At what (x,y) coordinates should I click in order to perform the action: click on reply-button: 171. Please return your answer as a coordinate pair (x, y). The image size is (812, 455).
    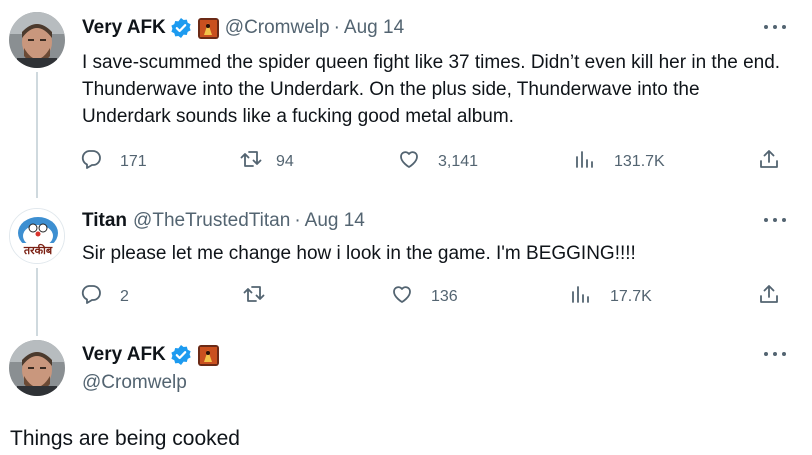
    Looking at the image, I should click on (113, 161).